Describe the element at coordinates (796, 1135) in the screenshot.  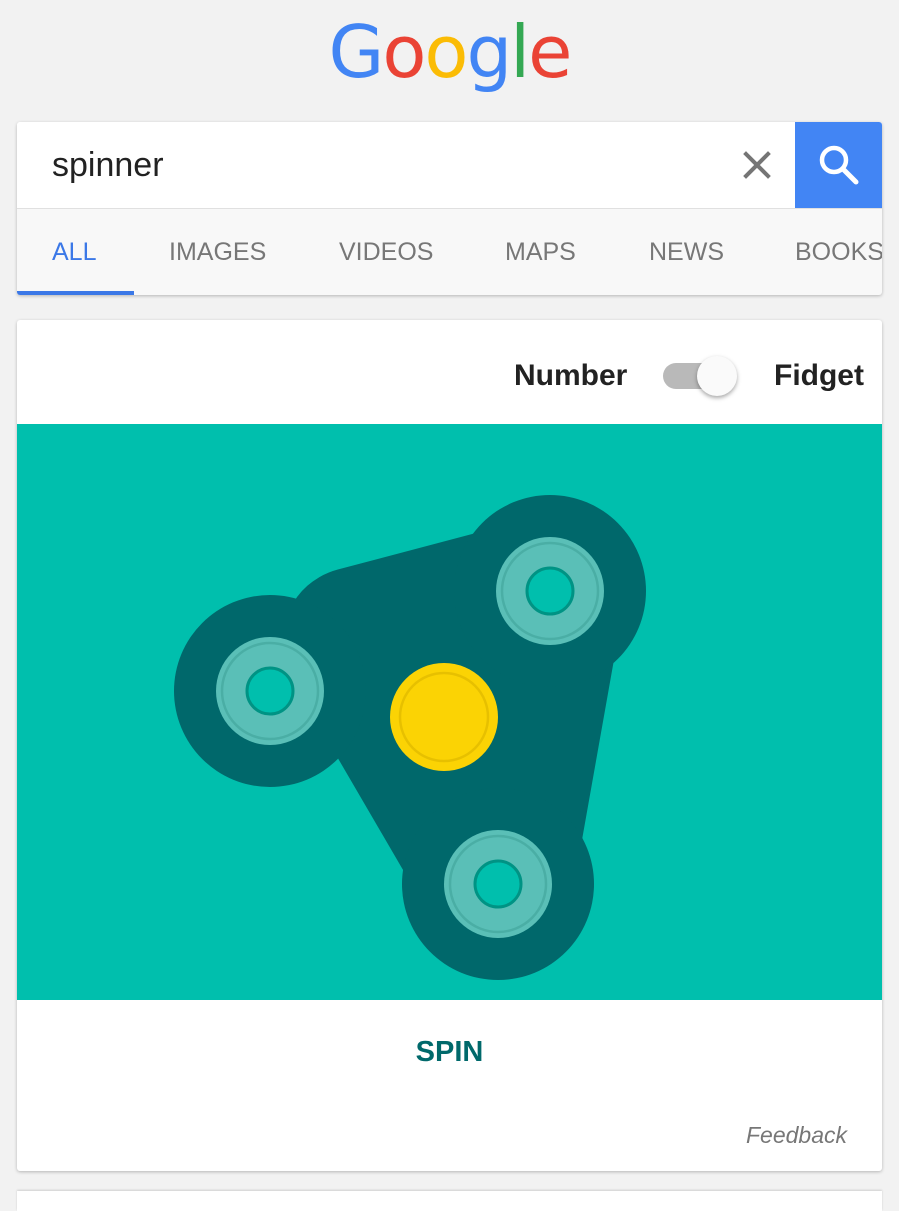
I see `feedback-link: Feedback` at that location.